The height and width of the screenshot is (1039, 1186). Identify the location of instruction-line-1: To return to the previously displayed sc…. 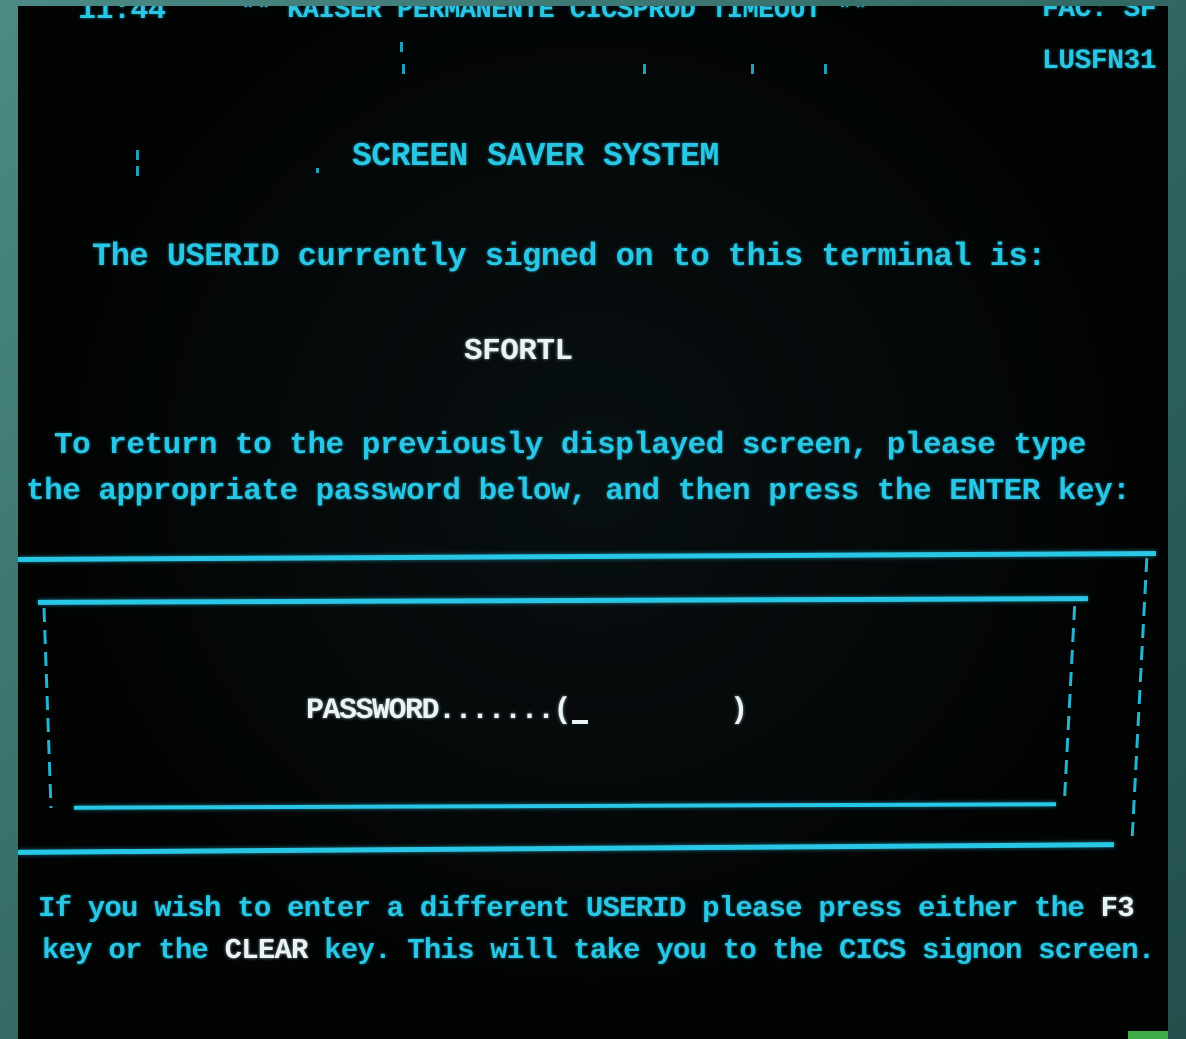
(570, 445).